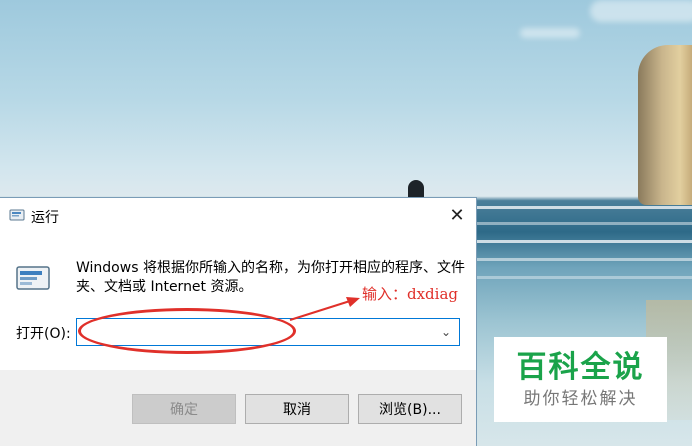  Describe the element at coordinates (446, 332) in the screenshot. I see `chevron-down-icon: ⌄` at that location.